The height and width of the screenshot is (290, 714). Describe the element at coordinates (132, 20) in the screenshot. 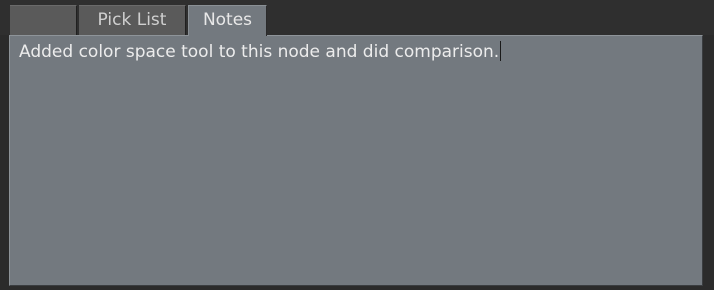

I see `tab-pick-list: Pick List` at that location.